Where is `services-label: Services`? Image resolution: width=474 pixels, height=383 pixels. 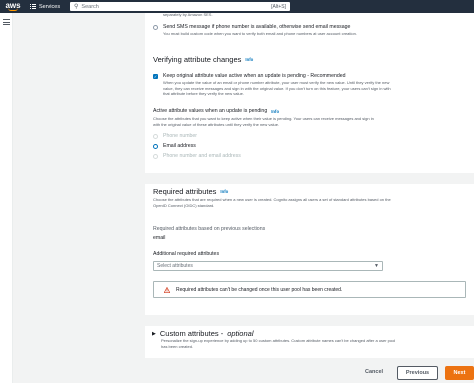
services-label: Services is located at coordinates (50, 6).